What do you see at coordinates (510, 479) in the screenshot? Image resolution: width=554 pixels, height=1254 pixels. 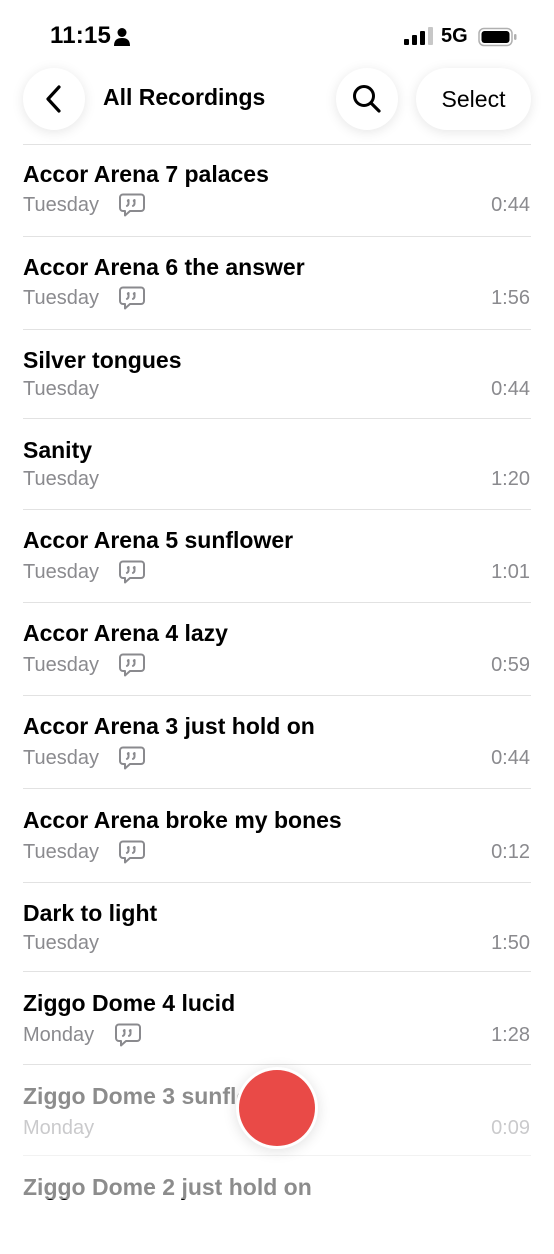 I see `recording-duration: 1:20` at bounding box center [510, 479].